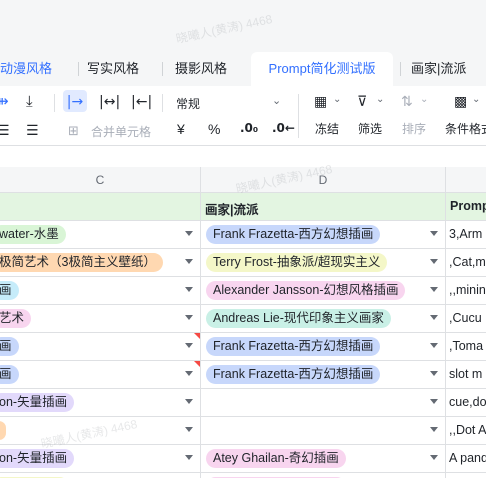 This screenshot has height=478, width=486. Describe the element at coordinates (100, 262) in the screenshot. I see `cell-column-c: 极简艺术（3极简主义壁纸）` at that location.